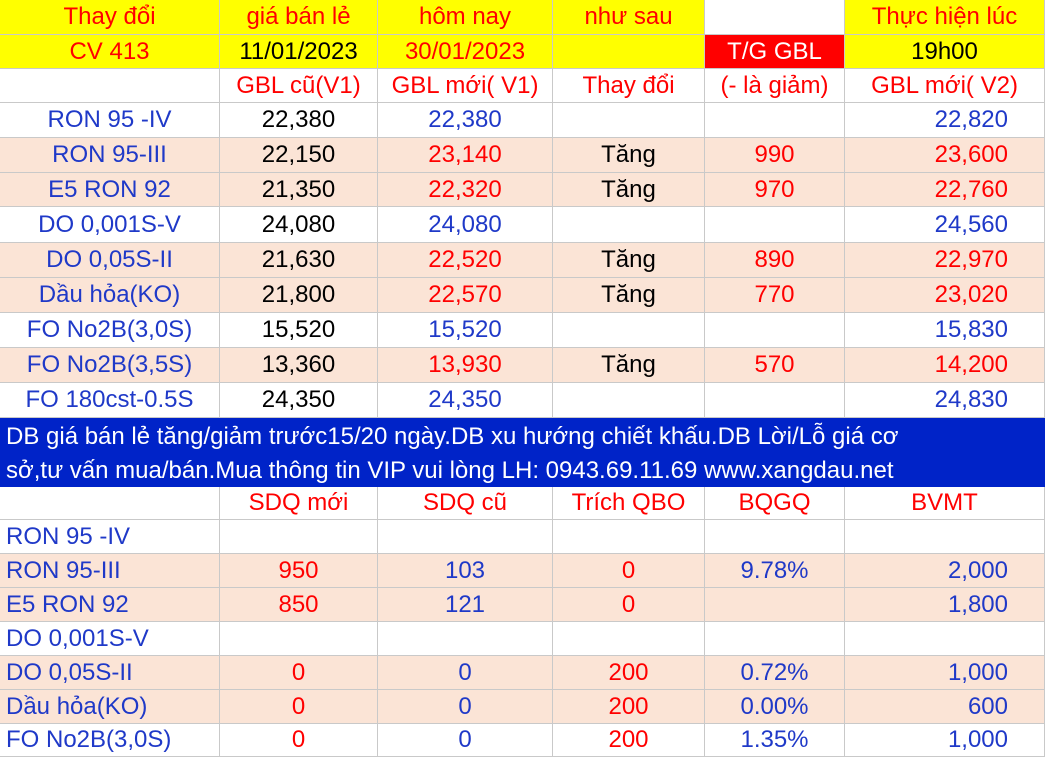  I want to click on delta-cell: 770, so click(775, 295).